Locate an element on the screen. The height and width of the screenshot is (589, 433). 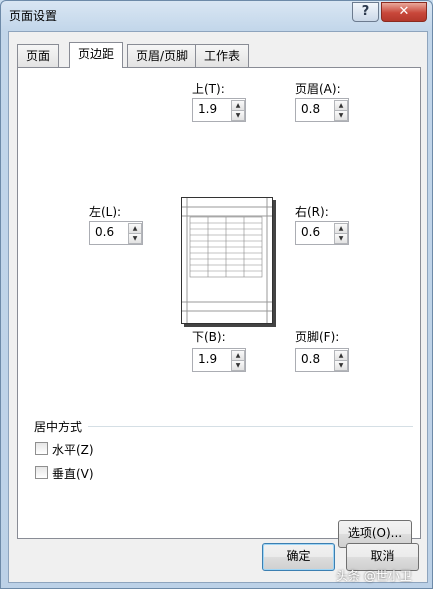
bottom-margin-label: 下(B): is located at coordinates (209, 337).